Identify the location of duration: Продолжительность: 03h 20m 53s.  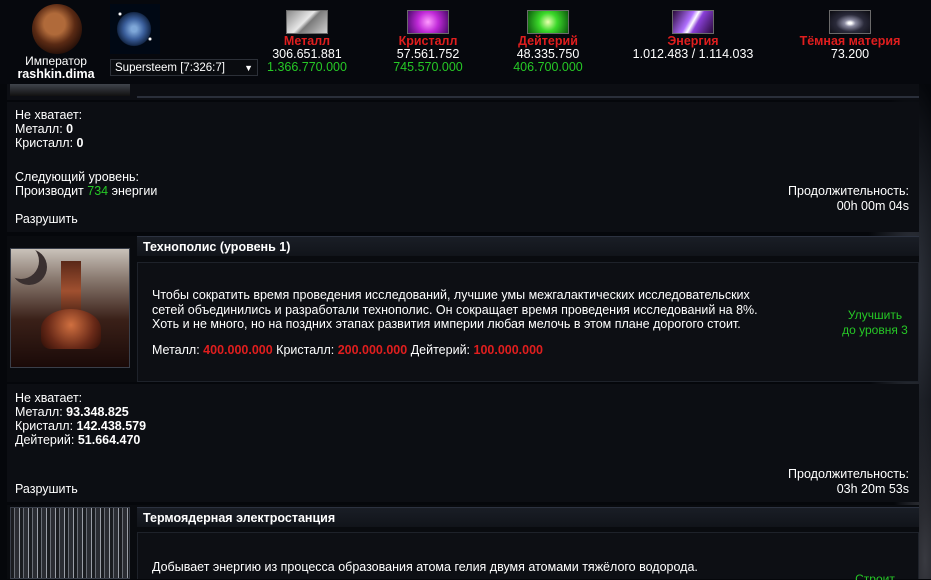
(848, 482).